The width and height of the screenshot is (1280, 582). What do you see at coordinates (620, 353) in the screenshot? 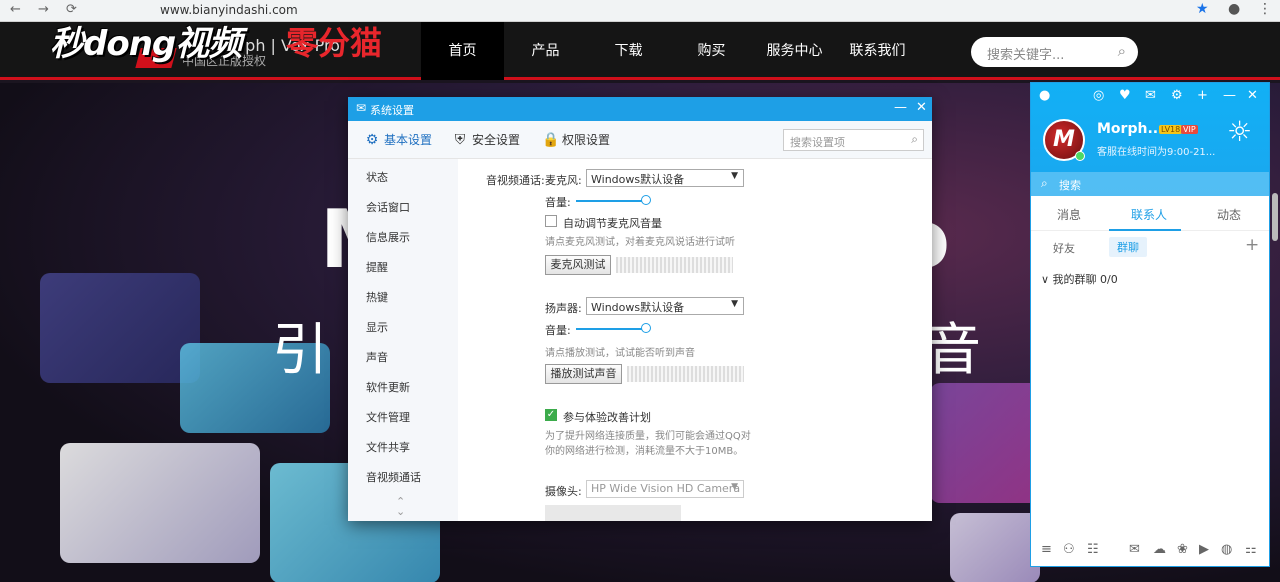
I see `speaker-hint: 请点播放测试，试试能否听到声音` at bounding box center [620, 353].